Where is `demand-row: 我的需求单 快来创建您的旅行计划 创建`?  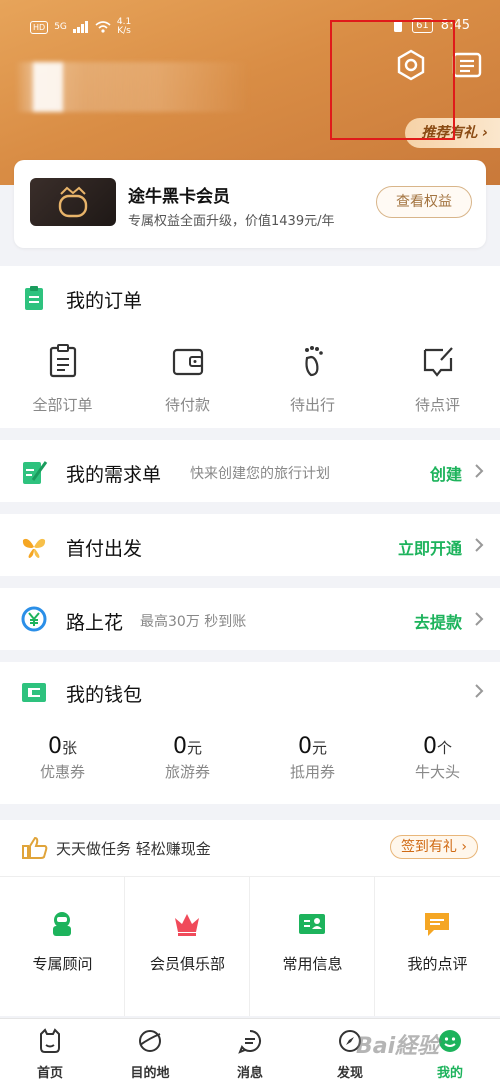 demand-row: 我的需求单 快来创建您的旅行计划 创建 is located at coordinates (250, 471).